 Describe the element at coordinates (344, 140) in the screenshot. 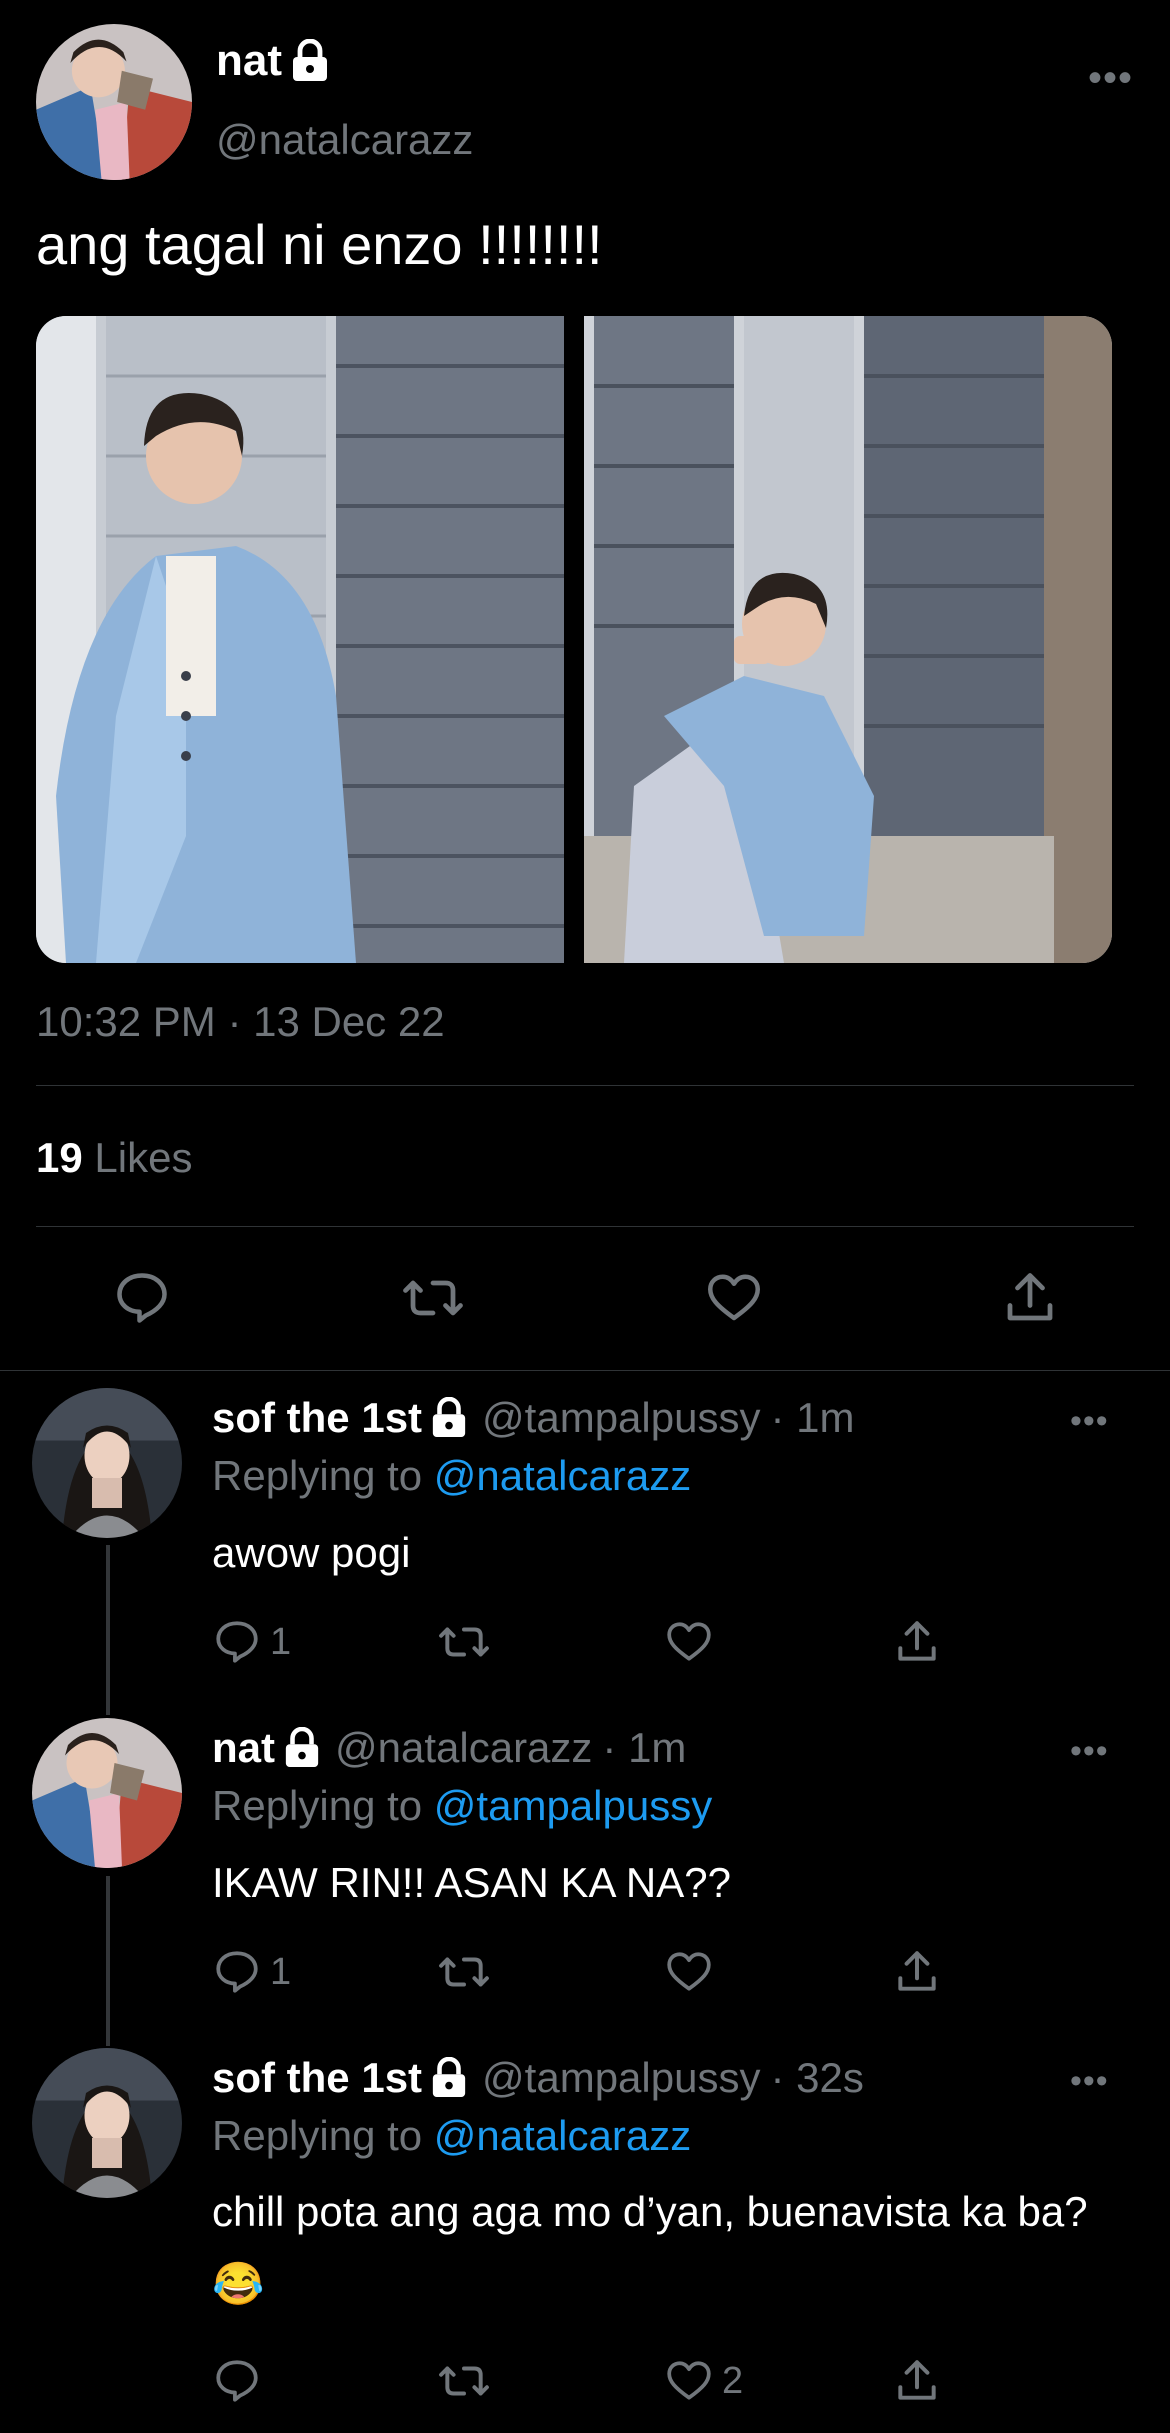

I see `author-handle: @natalcarazz` at that location.